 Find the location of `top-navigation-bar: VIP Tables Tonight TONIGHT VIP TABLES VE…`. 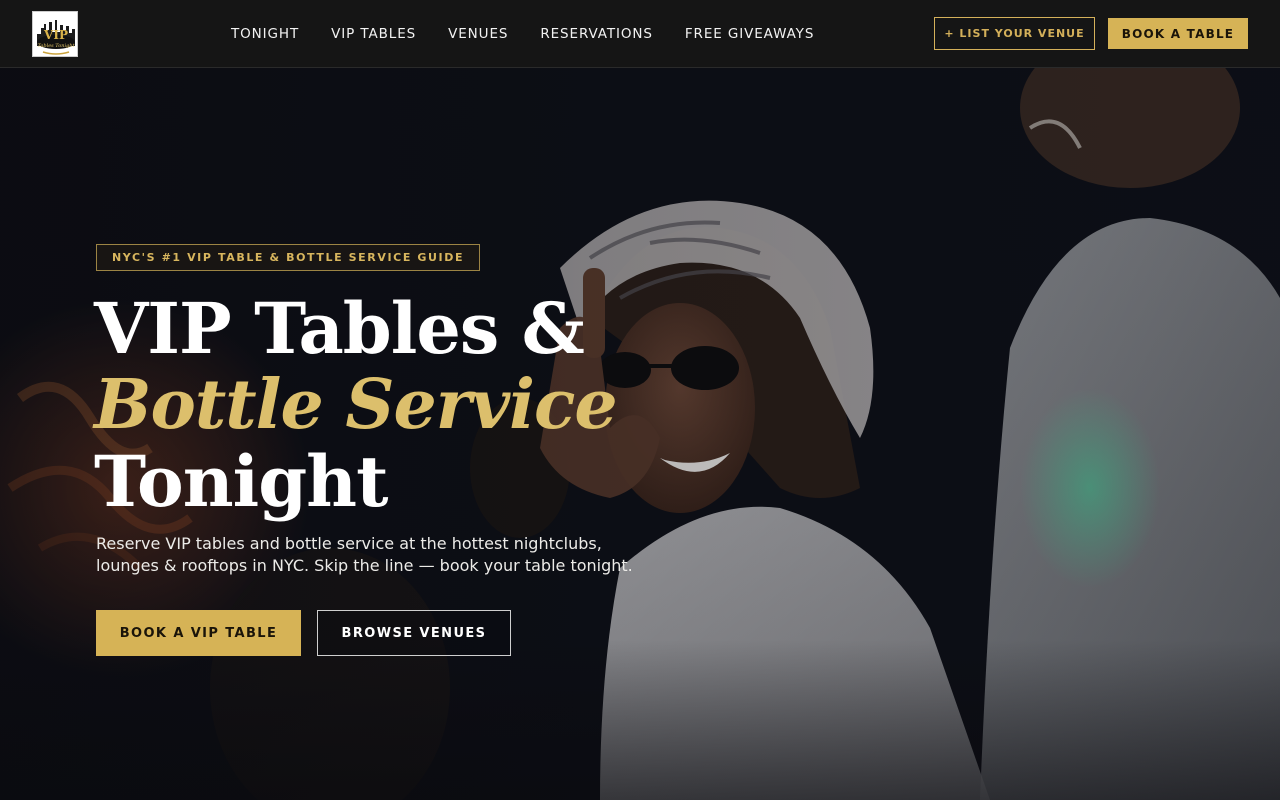

top-navigation-bar: VIP Tables Tonight TONIGHT VIP TABLES VE… is located at coordinates (640, 34).